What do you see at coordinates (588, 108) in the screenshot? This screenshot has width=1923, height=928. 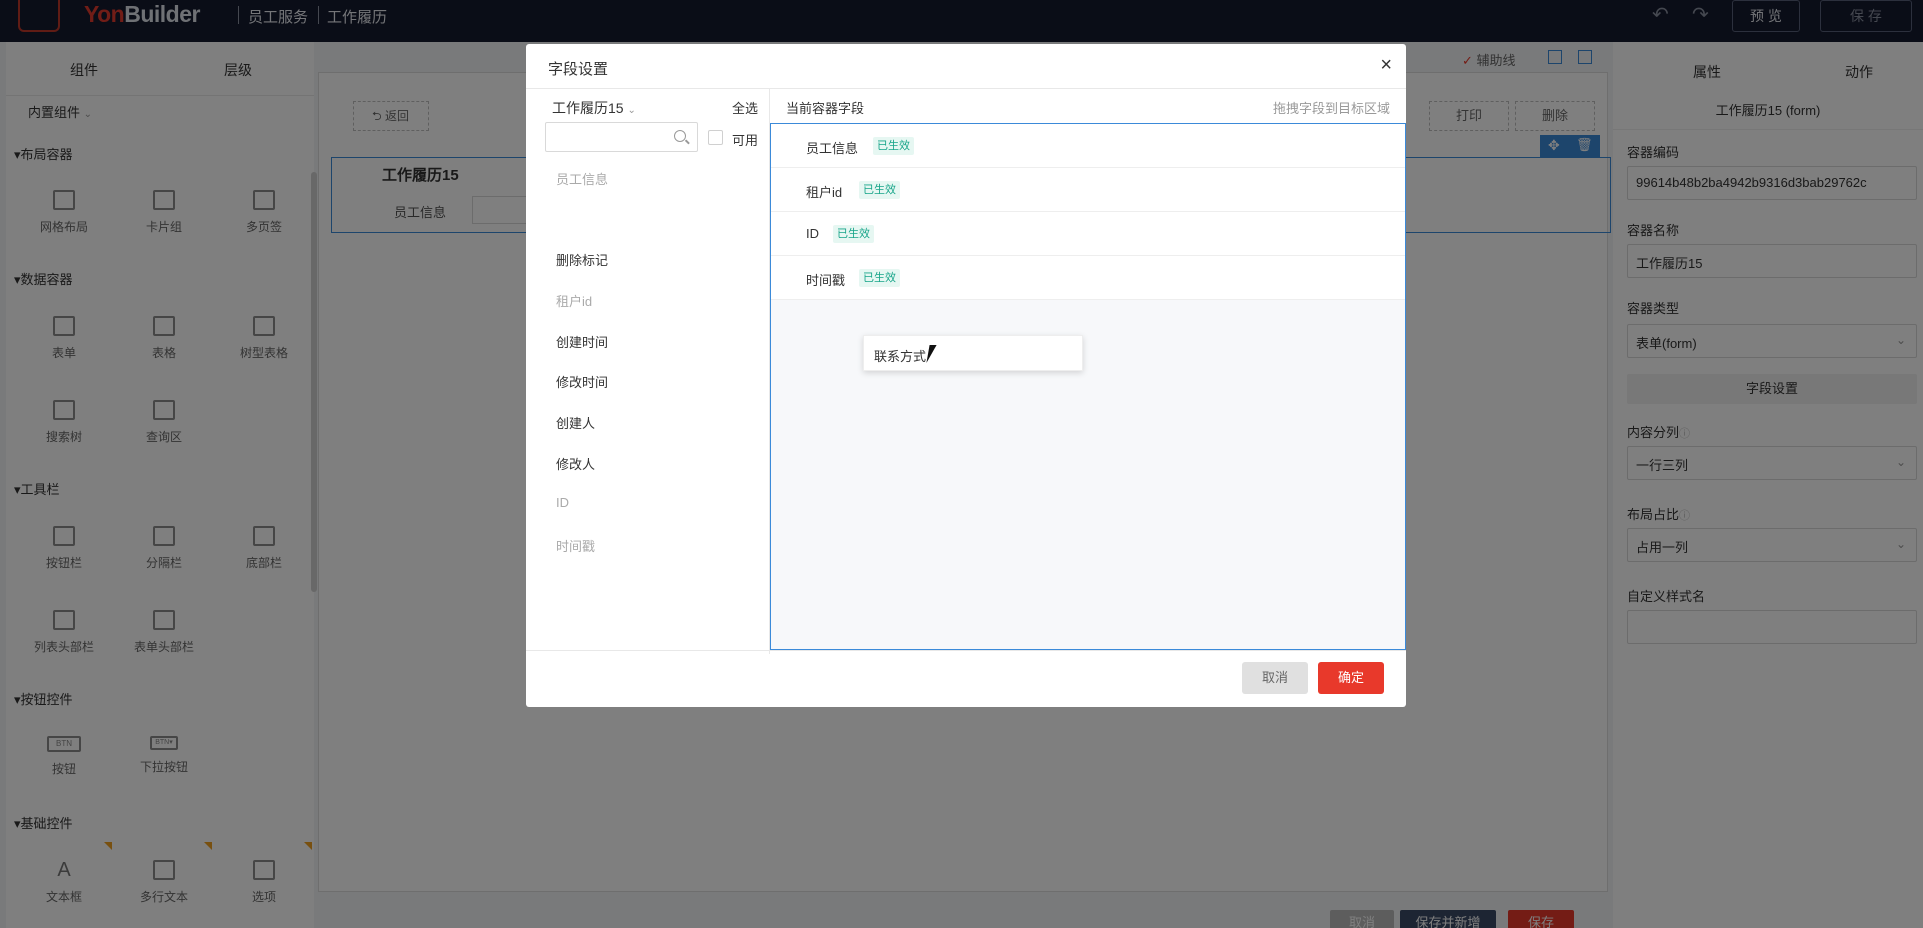 I see `source-dropdown-label: 工作履历15` at bounding box center [588, 108].